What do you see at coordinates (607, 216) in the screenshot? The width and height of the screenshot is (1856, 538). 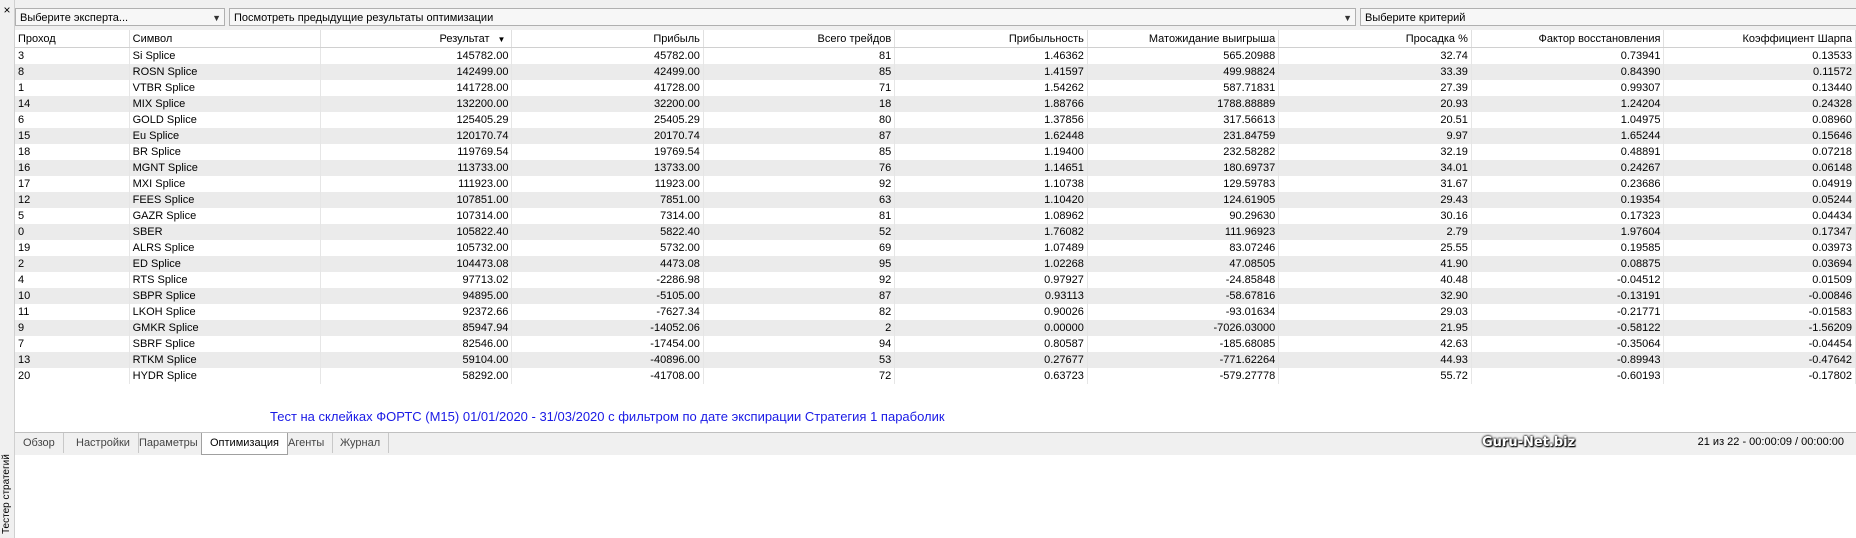 I see `cell-profit: 7314.00` at bounding box center [607, 216].